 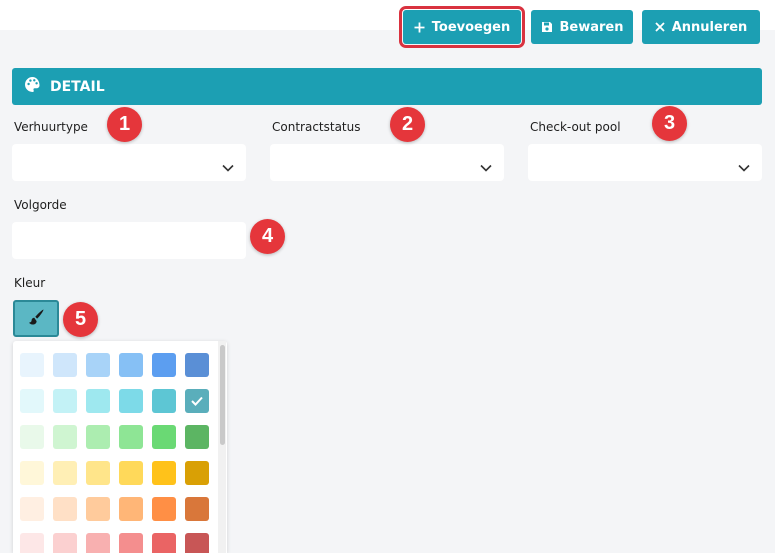 I want to click on contractstatus-select, so click(x=387, y=162).